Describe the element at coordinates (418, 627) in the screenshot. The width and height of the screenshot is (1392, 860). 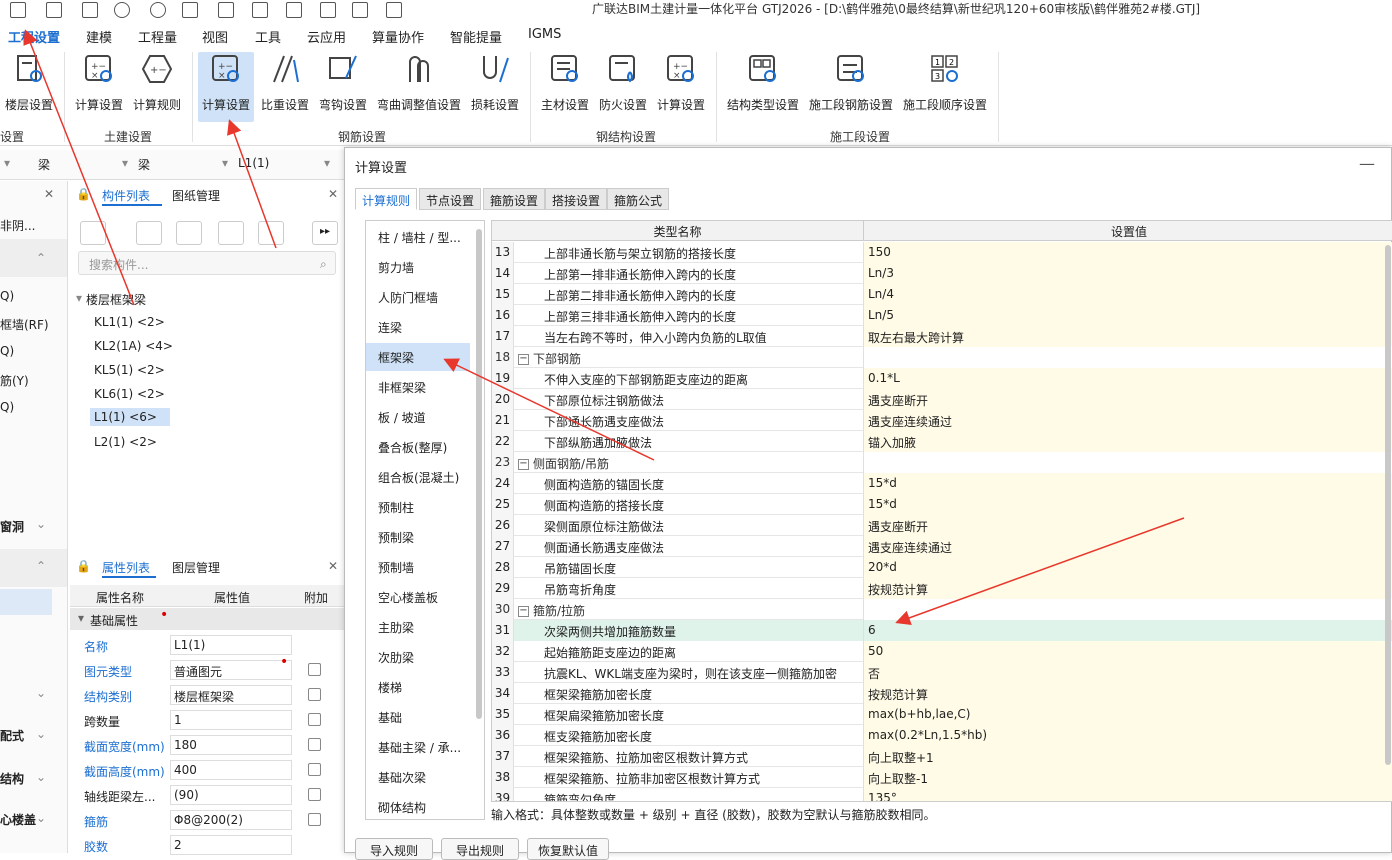
I see `category-item: 主肋梁` at that location.